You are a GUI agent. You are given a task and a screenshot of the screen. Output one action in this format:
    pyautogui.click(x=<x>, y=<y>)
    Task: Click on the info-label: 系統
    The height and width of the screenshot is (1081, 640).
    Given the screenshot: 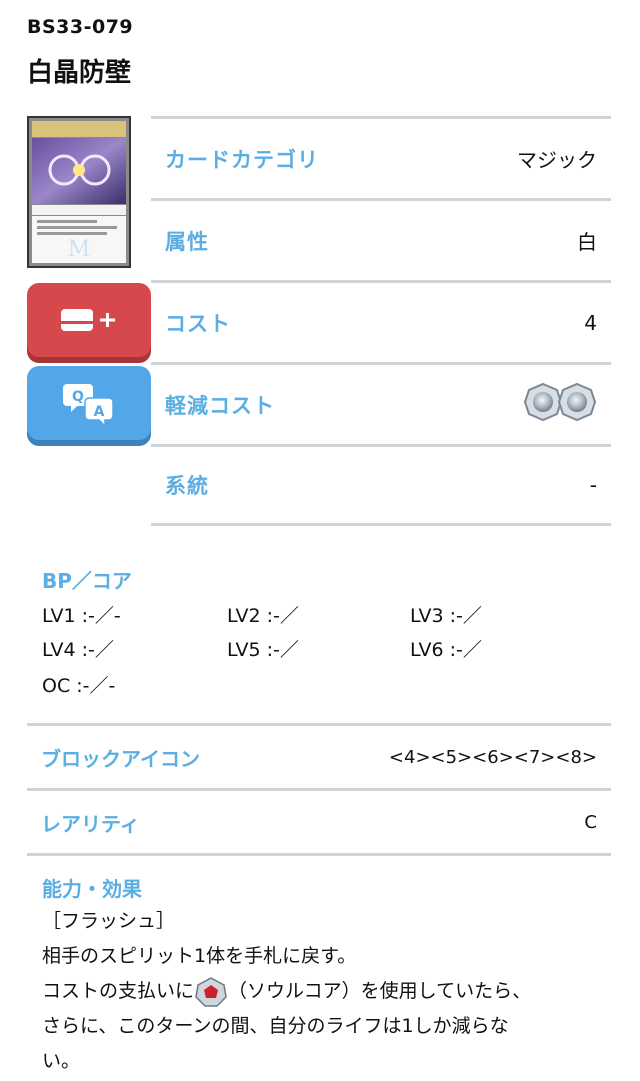 What is the action you would take?
    pyautogui.click(x=187, y=486)
    